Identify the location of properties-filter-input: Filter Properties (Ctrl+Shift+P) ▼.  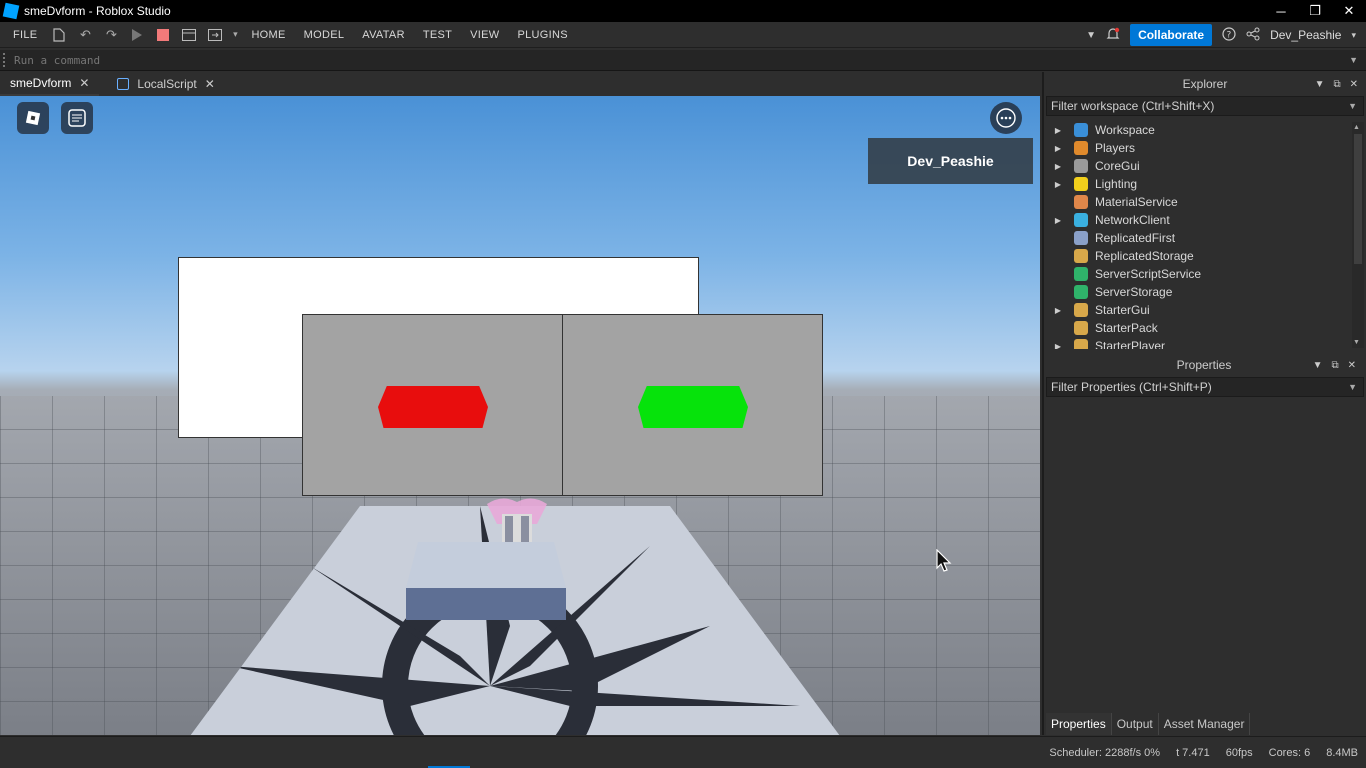
(1205, 387).